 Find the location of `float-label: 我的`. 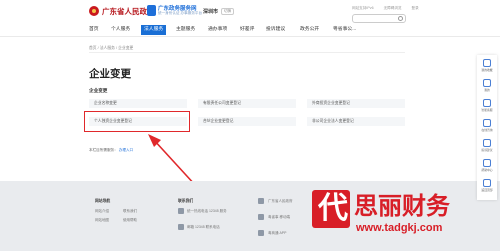

float-label: 我的 is located at coordinates (487, 90).